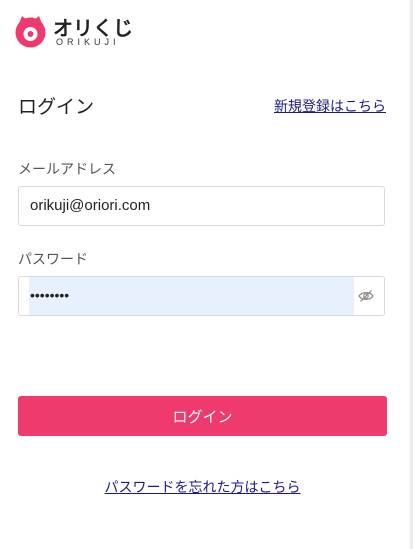 This screenshot has height=549, width=413. I want to click on email-field: orikuji@oriori.com, so click(201, 206).